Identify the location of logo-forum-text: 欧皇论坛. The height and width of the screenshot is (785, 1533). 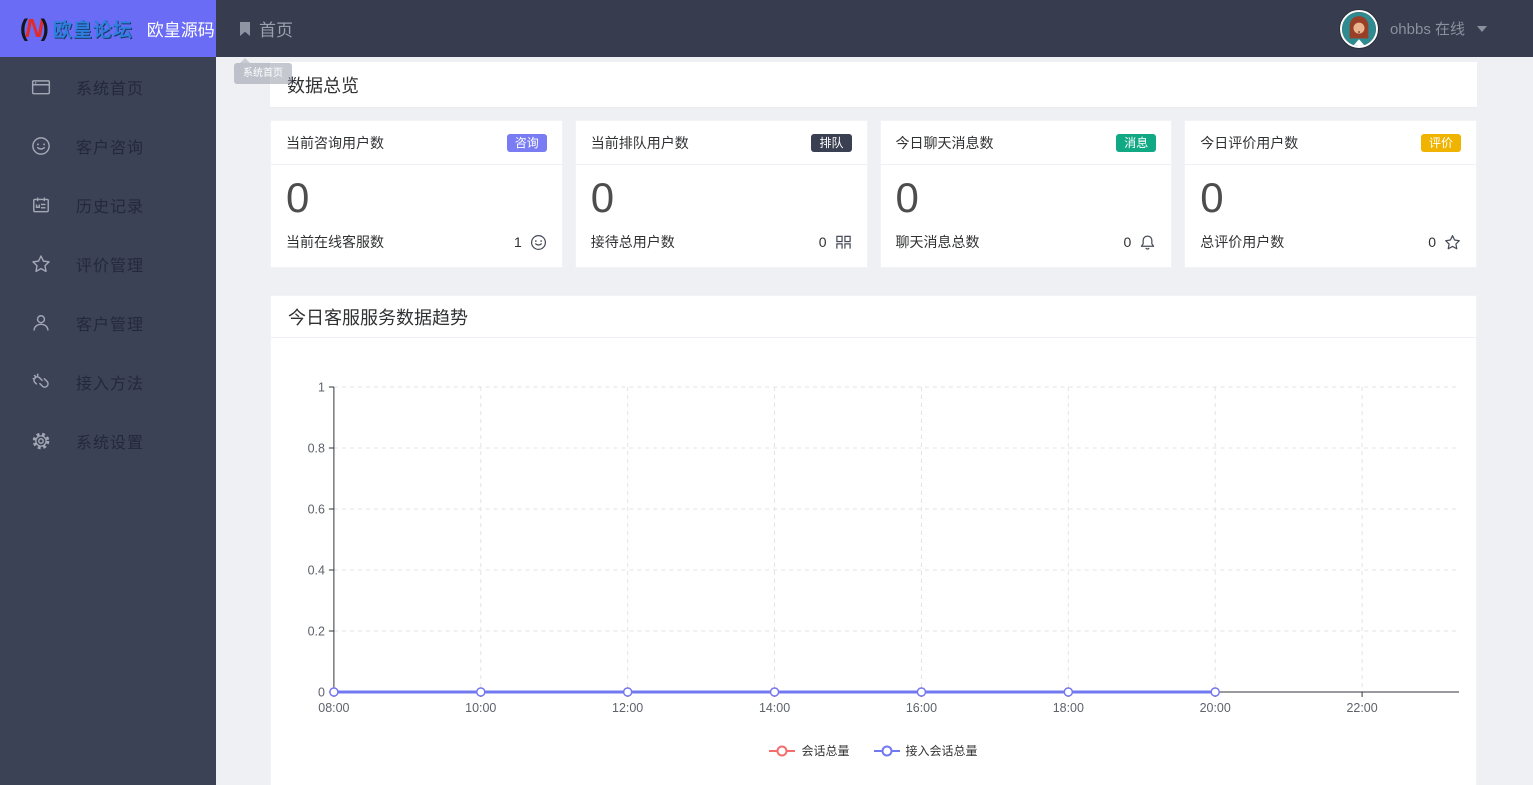
(92, 30).